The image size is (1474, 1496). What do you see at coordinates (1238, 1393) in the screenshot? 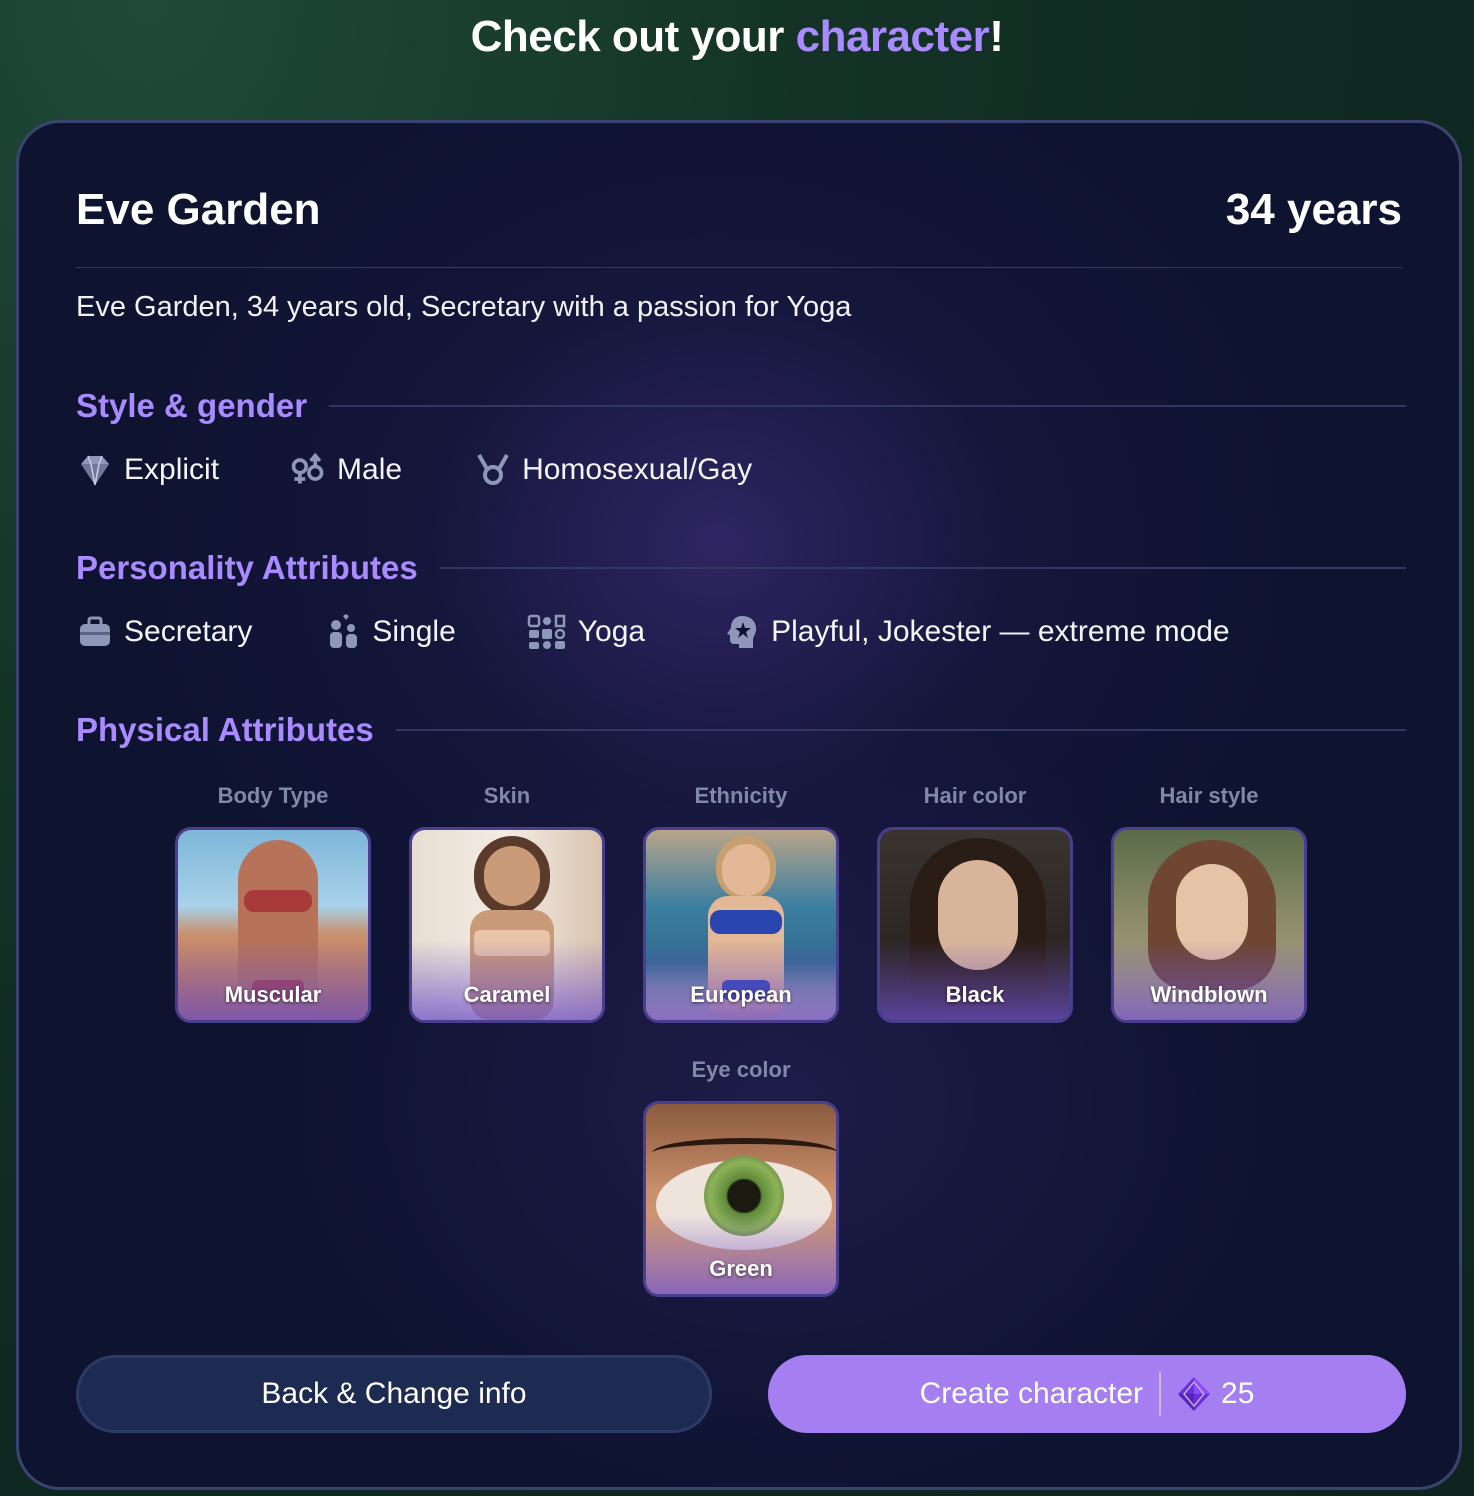
I see `cost-value: 25` at bounding box center [1238, 1393].